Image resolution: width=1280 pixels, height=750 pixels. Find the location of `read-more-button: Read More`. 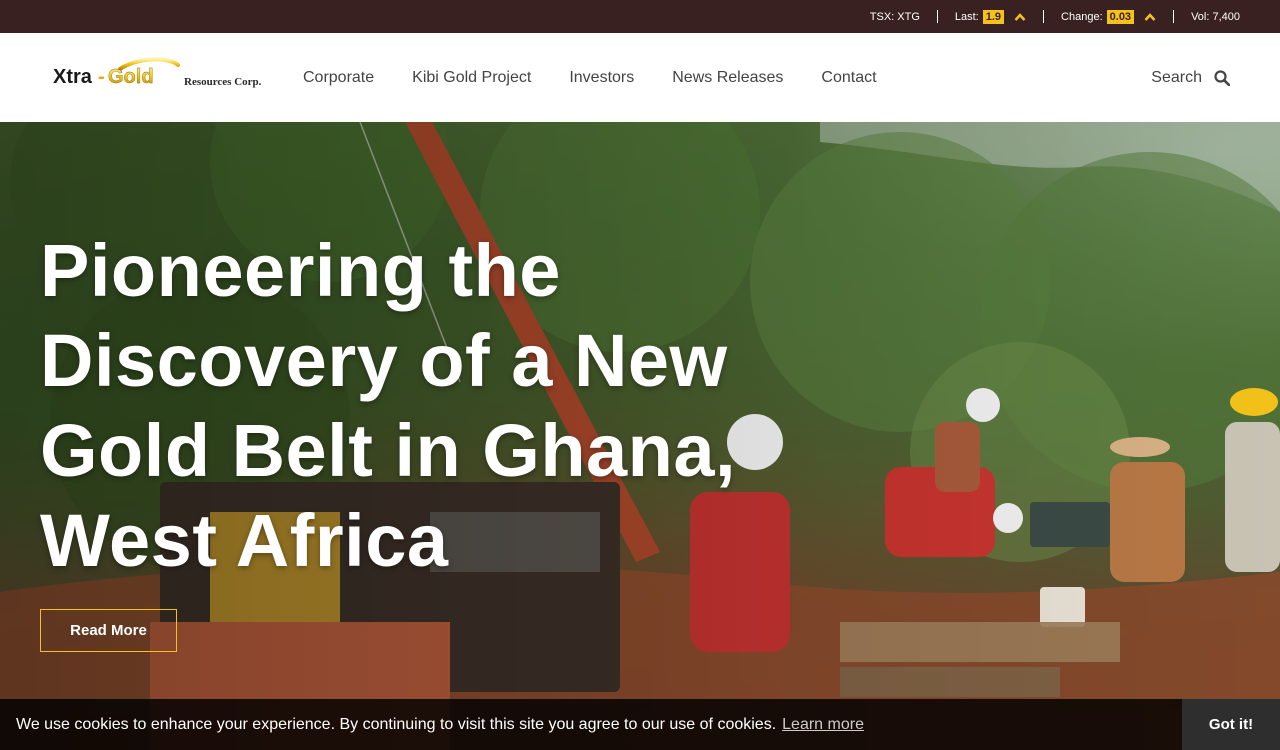

read-more-button: Read More is located at coordinates (108, 630).